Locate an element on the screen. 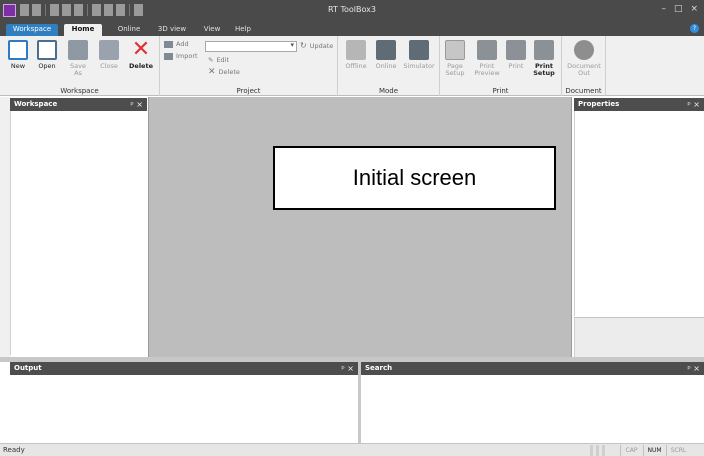 Image resolution: width=704 pixels, height=456 pixels. printer-icon is located at coordinates (516, 50).